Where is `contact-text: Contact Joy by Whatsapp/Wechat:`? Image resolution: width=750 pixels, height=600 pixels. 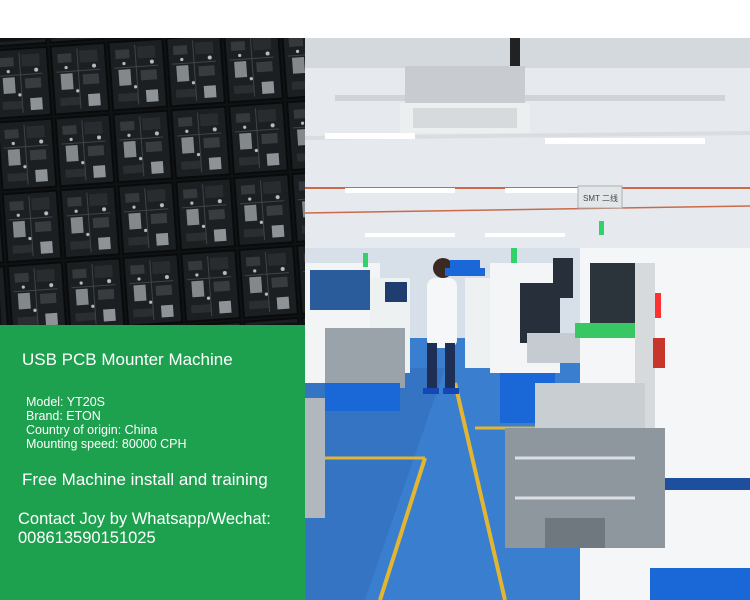 contact-text: Contact Joy by Whatsapp/Wechat: is located at coordinates (144, 519).